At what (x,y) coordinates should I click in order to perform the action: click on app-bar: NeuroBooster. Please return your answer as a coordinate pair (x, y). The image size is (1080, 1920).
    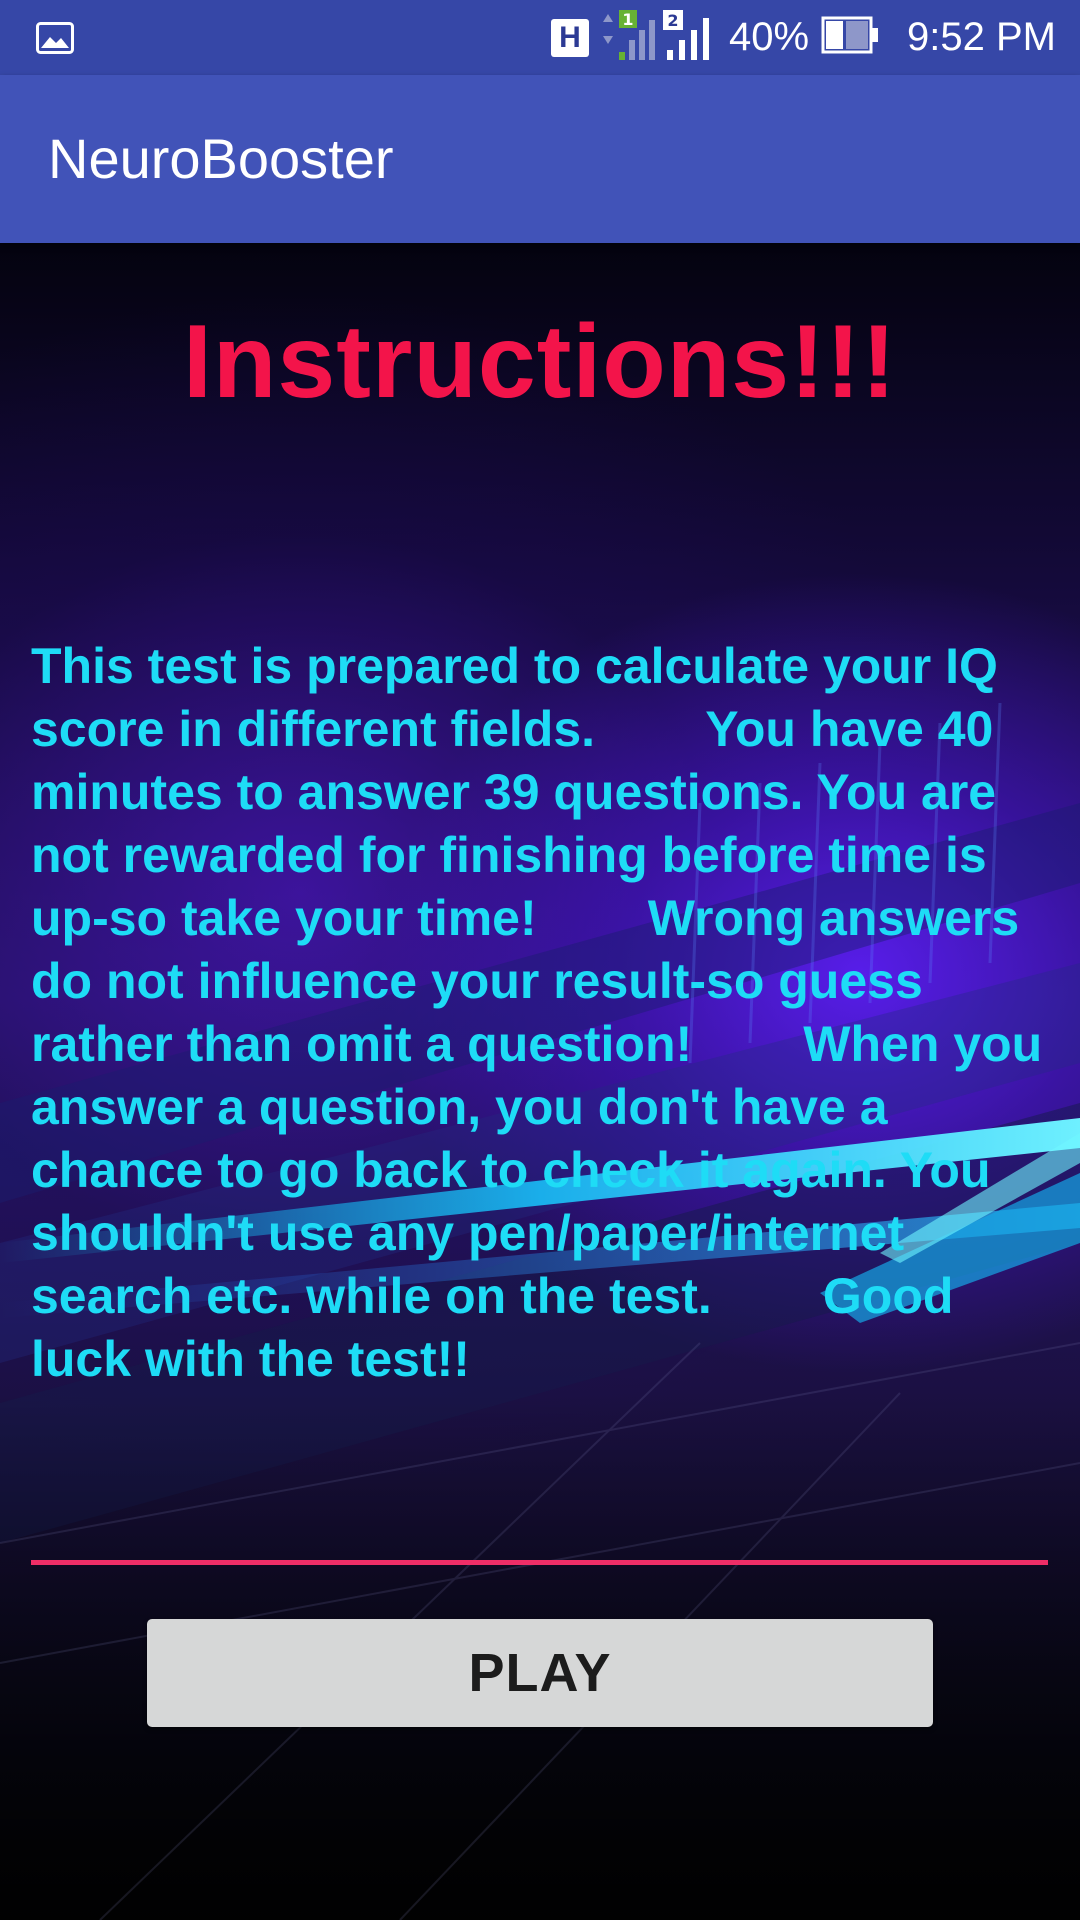
    Looking at the image, I should click on (540, 159).